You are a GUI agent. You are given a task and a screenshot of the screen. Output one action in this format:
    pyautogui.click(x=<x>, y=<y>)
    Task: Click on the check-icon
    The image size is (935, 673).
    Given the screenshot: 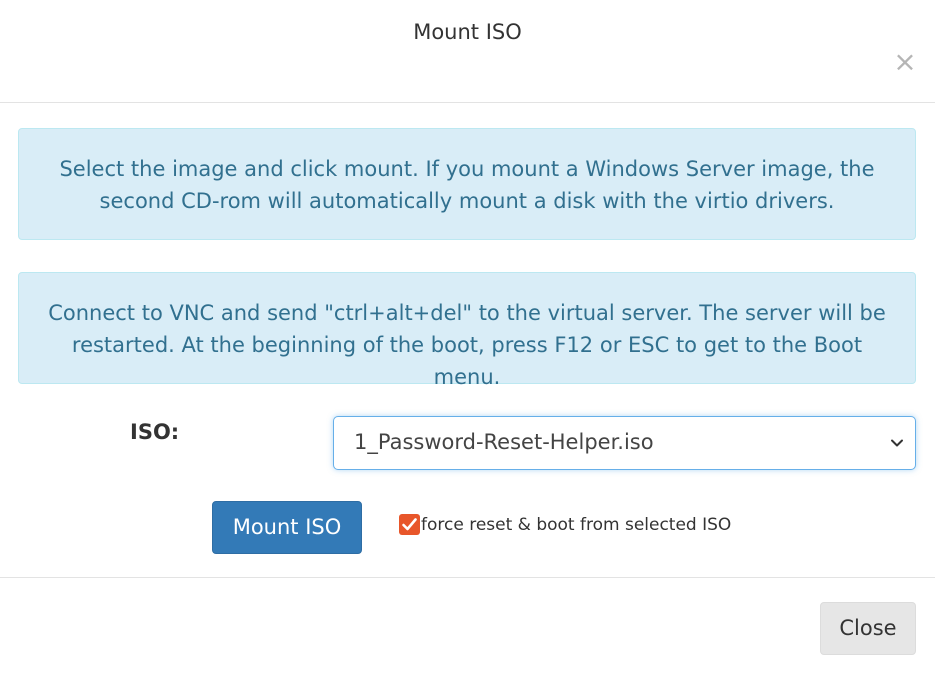 What is the action you would take?
    pyautogui.click(x=409, y=524)
    